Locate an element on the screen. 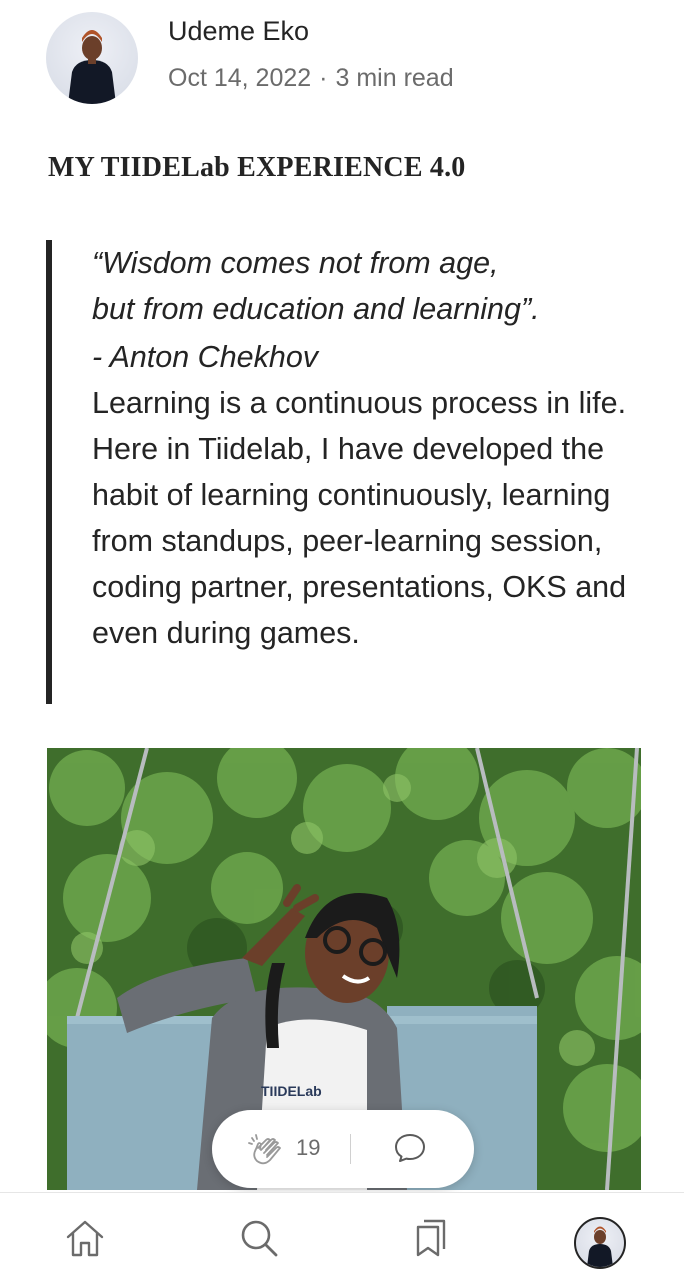  quote-line-1: “Wisdom comes not from age, is located at coordinates (295, 263).